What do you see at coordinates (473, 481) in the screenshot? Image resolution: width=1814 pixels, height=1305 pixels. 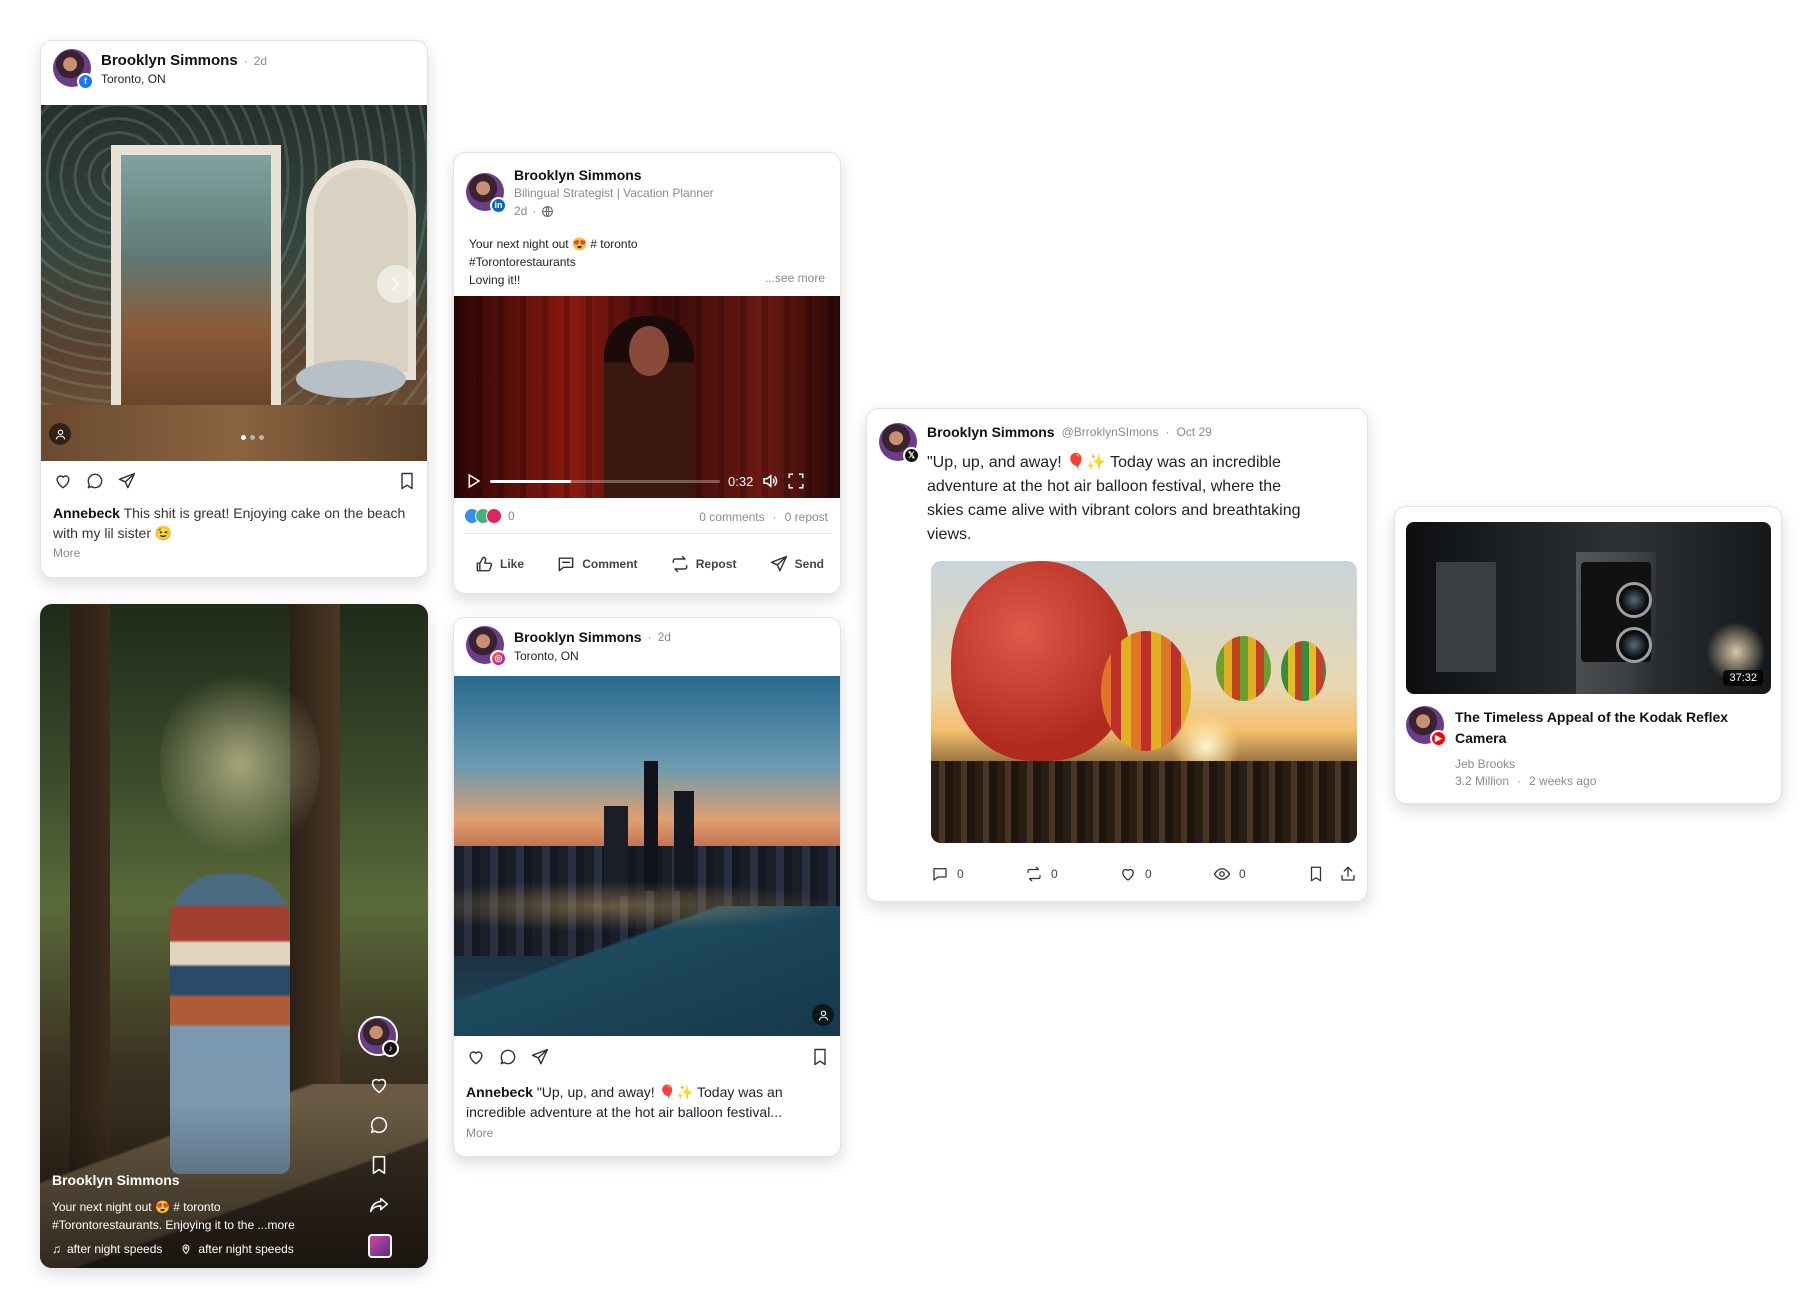 I see `play-icon` at bounding box center [473, 481].